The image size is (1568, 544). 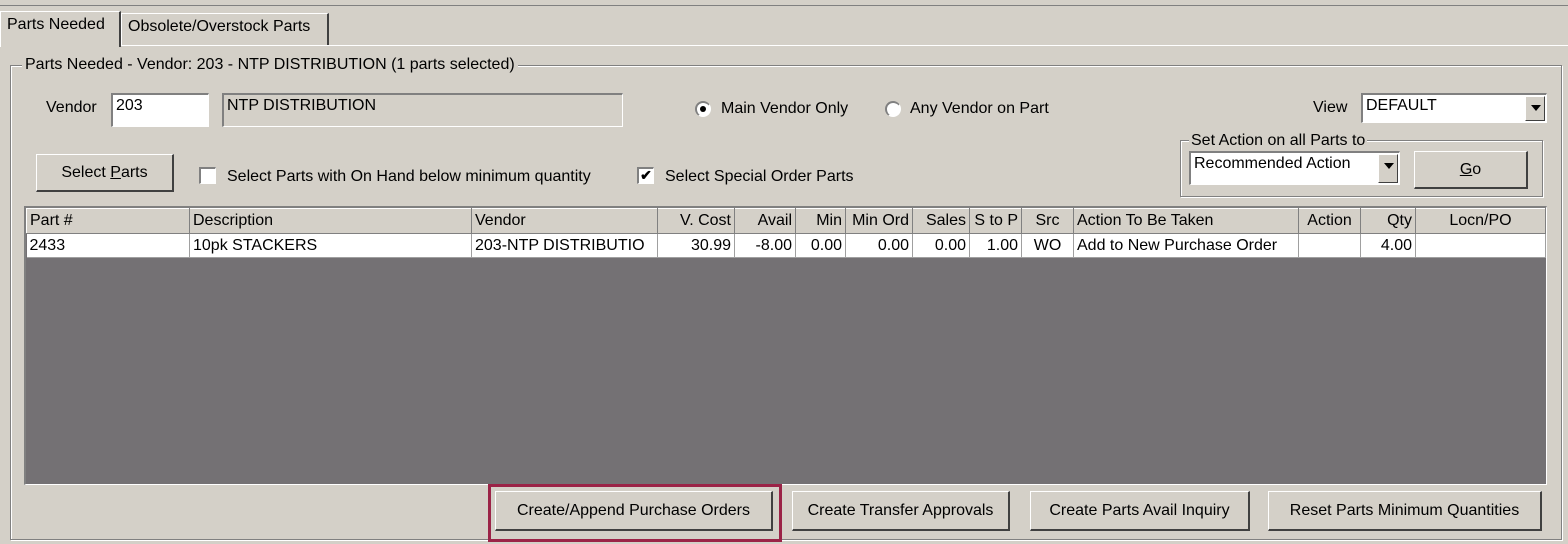 I want to click on col-part-number: Part #, so click(x=108, y=221).